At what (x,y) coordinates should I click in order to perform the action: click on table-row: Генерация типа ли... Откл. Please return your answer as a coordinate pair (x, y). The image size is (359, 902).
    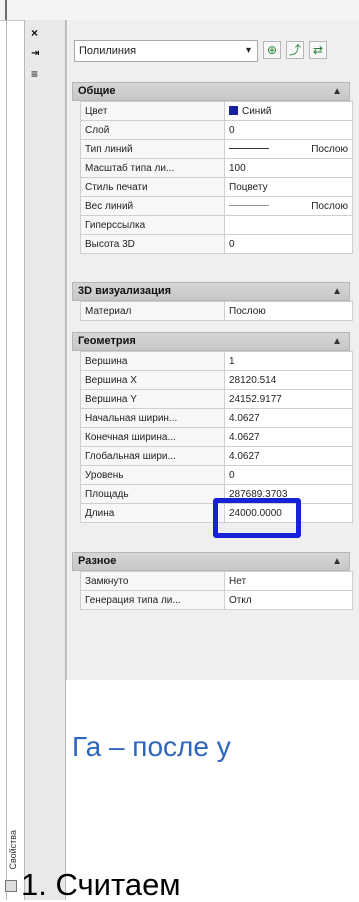
    Looking at the image, I should click on (216, 600).